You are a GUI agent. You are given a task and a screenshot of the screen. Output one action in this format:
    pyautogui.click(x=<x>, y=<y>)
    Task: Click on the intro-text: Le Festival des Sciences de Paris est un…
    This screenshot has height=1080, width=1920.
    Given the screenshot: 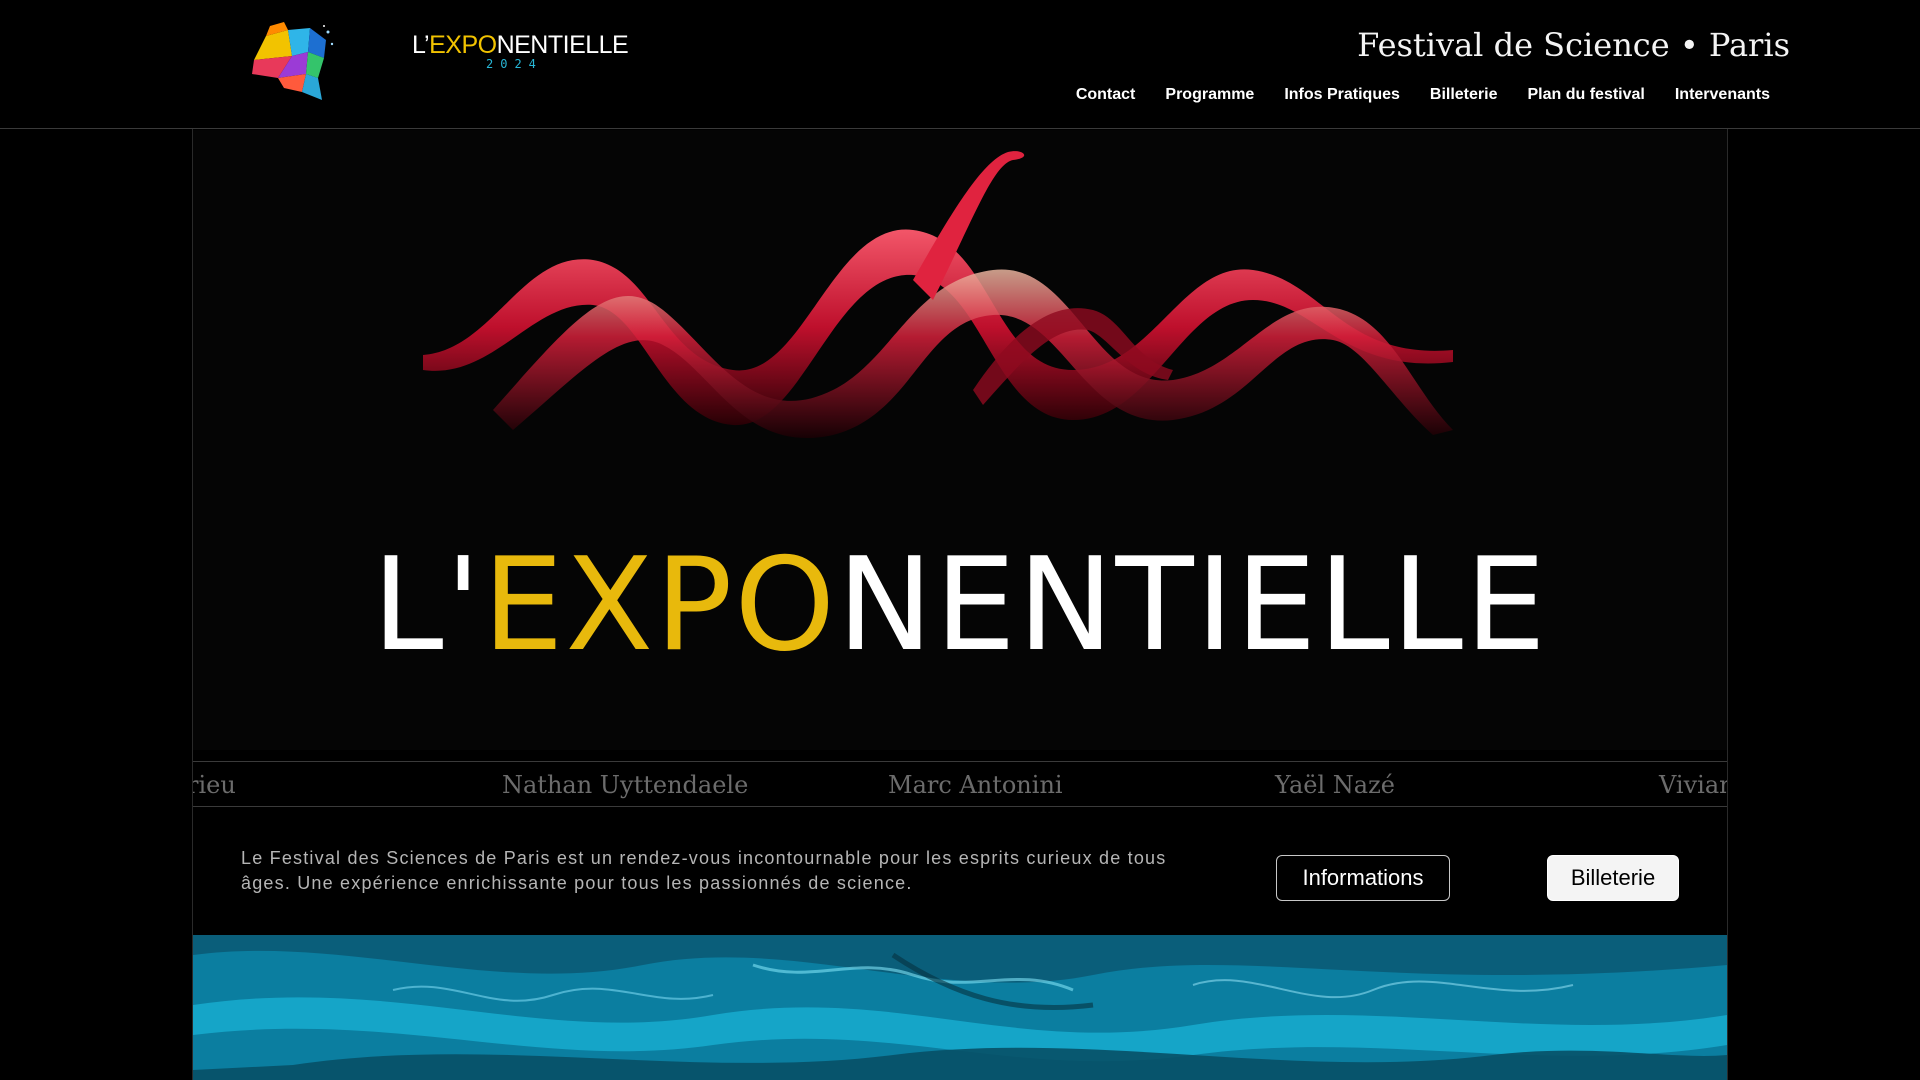 What is the action you would take?
    pyautogui.click(x=704, y=870)
    